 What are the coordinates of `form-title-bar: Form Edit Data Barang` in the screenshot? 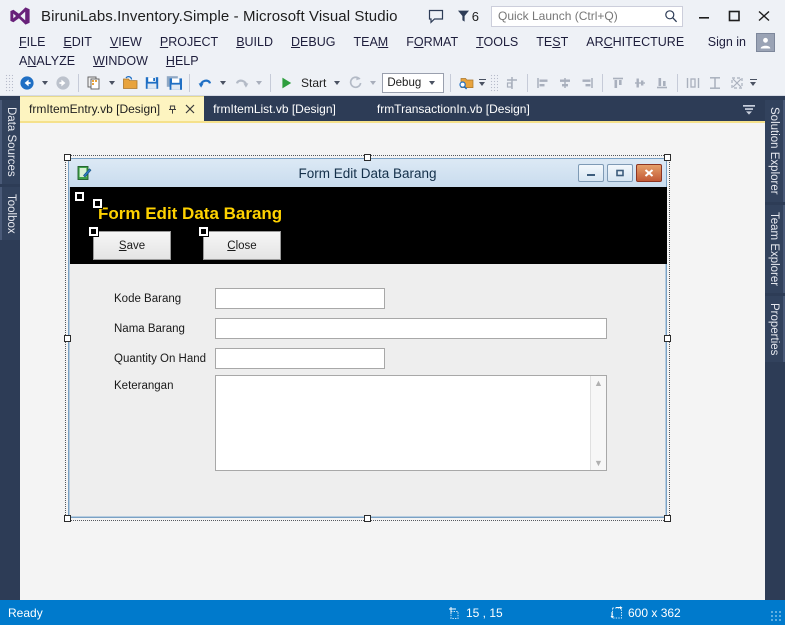 It's located at (367, 173).